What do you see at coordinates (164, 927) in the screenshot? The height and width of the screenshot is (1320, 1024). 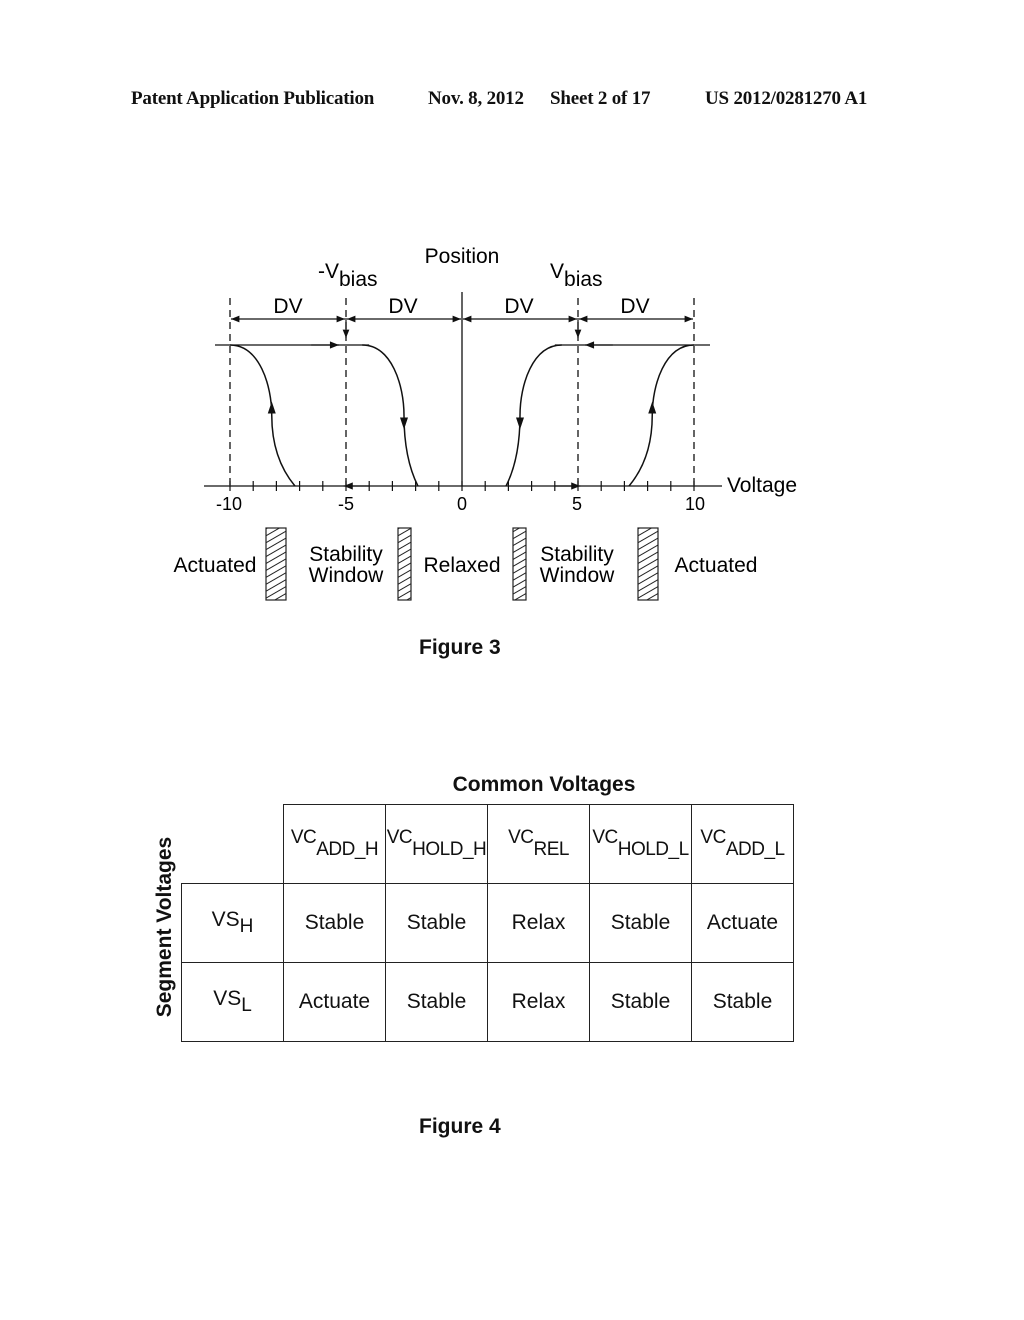 I see `row-axis-label: Segment Voltages` at bounding box center [164, 927].